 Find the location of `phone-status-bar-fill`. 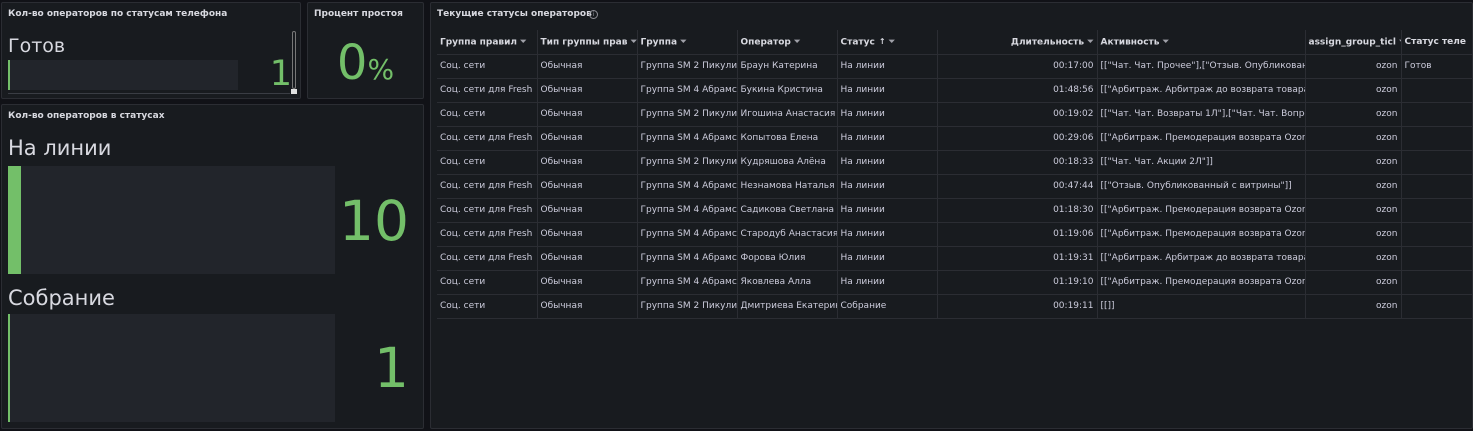

phone-status-bar-fill is located at coordinates (9, 75).